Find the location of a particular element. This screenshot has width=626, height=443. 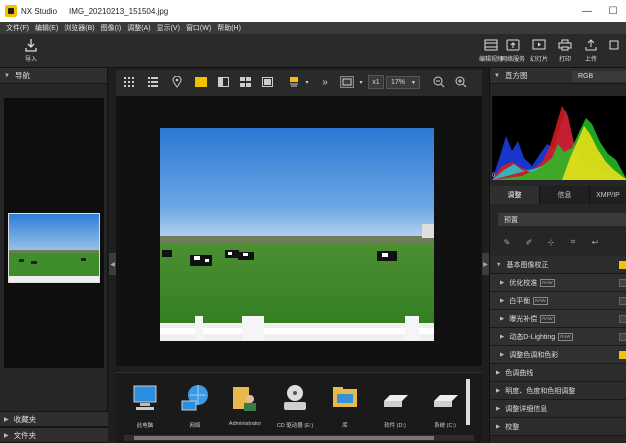

left-panel-toggle: ◀ is located at coordinates (112, 264).